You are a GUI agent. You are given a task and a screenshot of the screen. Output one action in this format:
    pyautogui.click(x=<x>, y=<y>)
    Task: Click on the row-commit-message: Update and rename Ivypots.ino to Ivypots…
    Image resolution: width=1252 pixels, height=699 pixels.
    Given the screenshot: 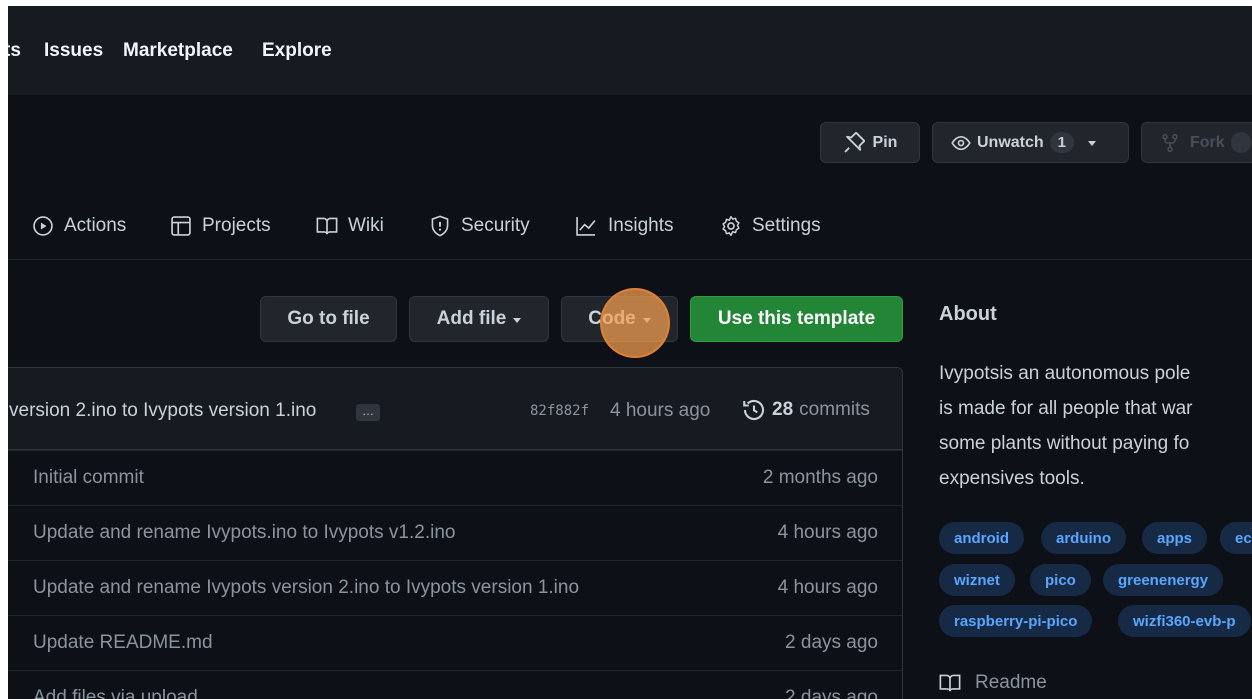 What is the action you would take?
    pyautogui.click(x=244, y=533)
    